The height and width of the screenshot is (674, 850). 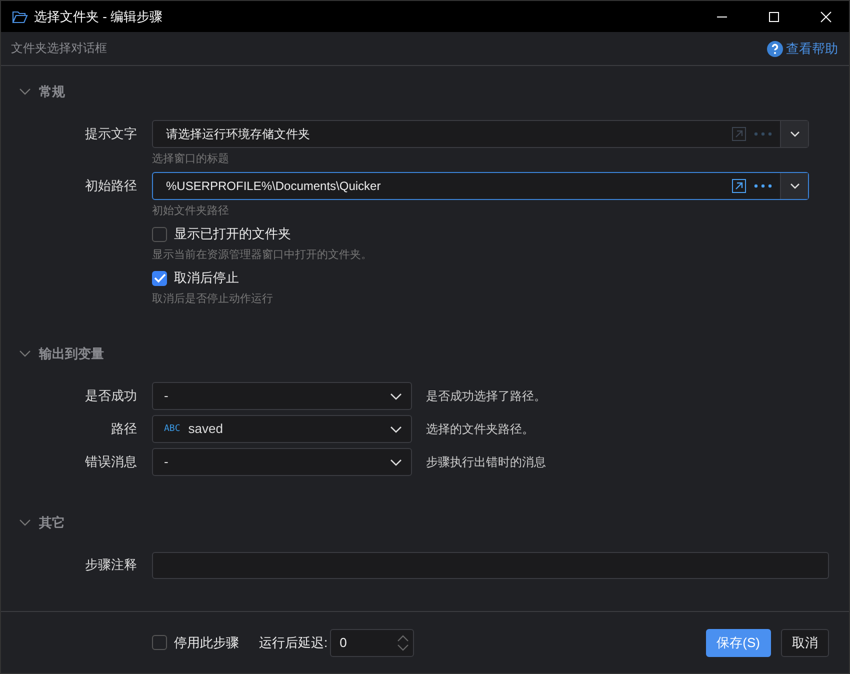 What do you see at coordinates (172, 429) in the screenshot?
I see `type-tag: ABC` at bounding box center [172, 429].